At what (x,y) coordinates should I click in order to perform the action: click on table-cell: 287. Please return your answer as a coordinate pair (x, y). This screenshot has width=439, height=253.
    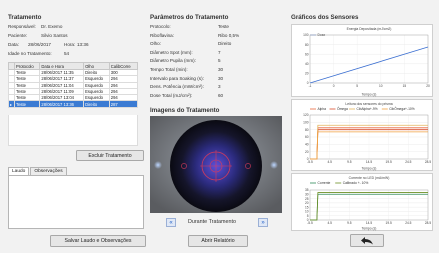
    Looking at the image, I should click on (123, 104).